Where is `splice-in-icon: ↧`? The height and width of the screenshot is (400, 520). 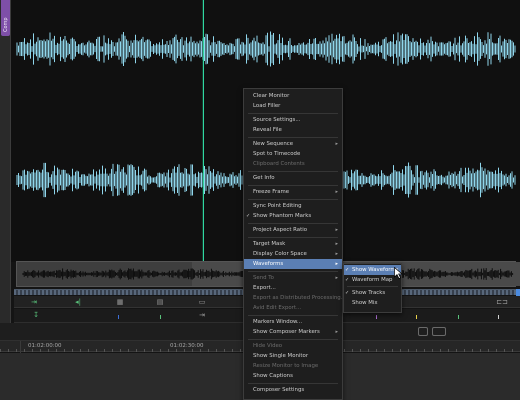 splice-in-icon: ↧ is located at coordinates (36, 315).